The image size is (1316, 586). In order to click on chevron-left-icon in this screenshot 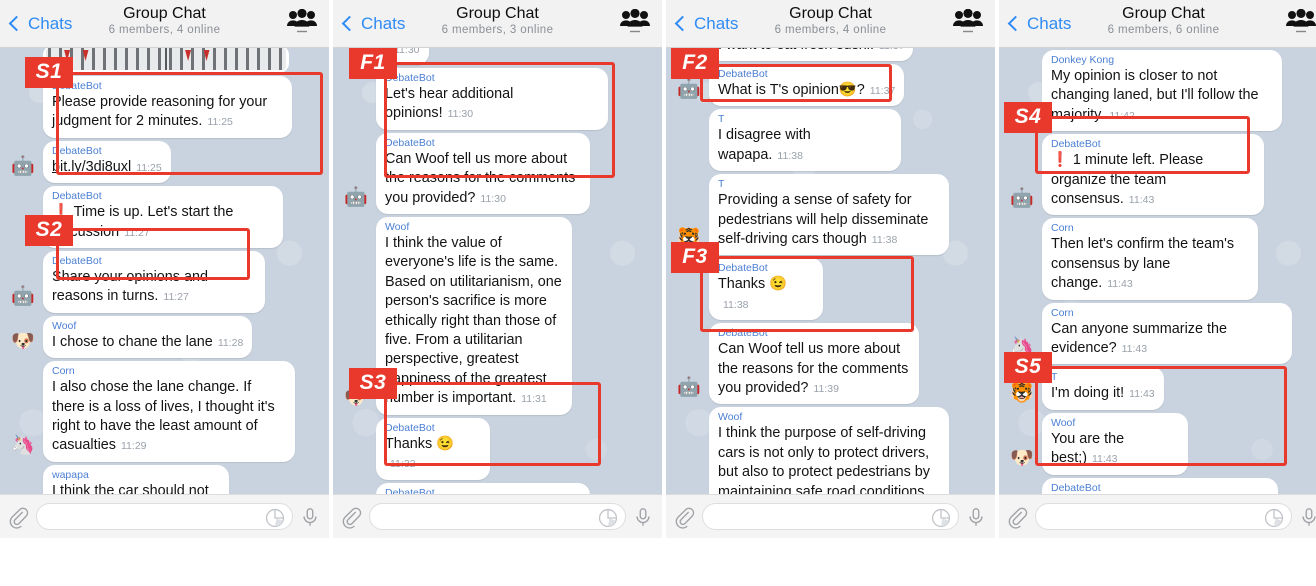, I will do `click(349, 23)`.